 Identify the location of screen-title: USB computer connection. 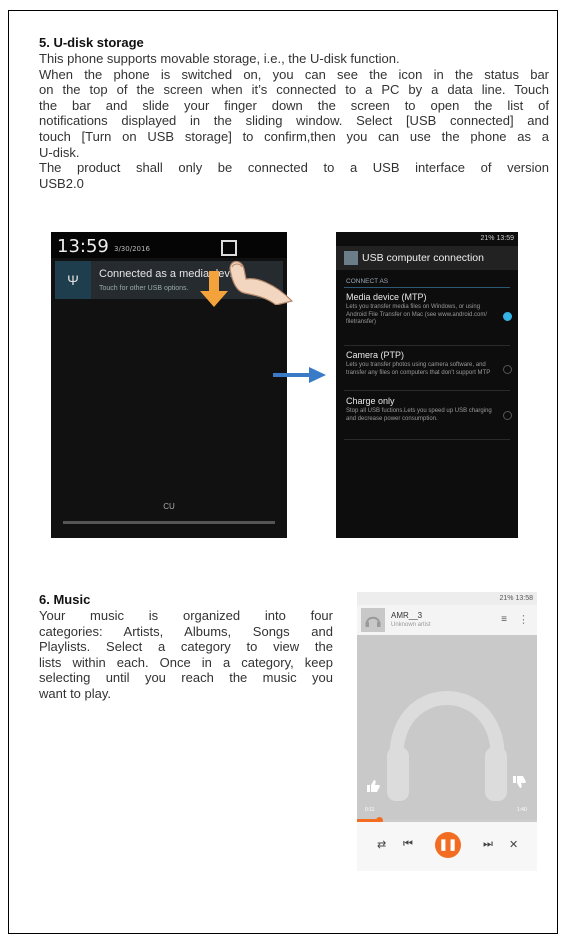
(423, 258).